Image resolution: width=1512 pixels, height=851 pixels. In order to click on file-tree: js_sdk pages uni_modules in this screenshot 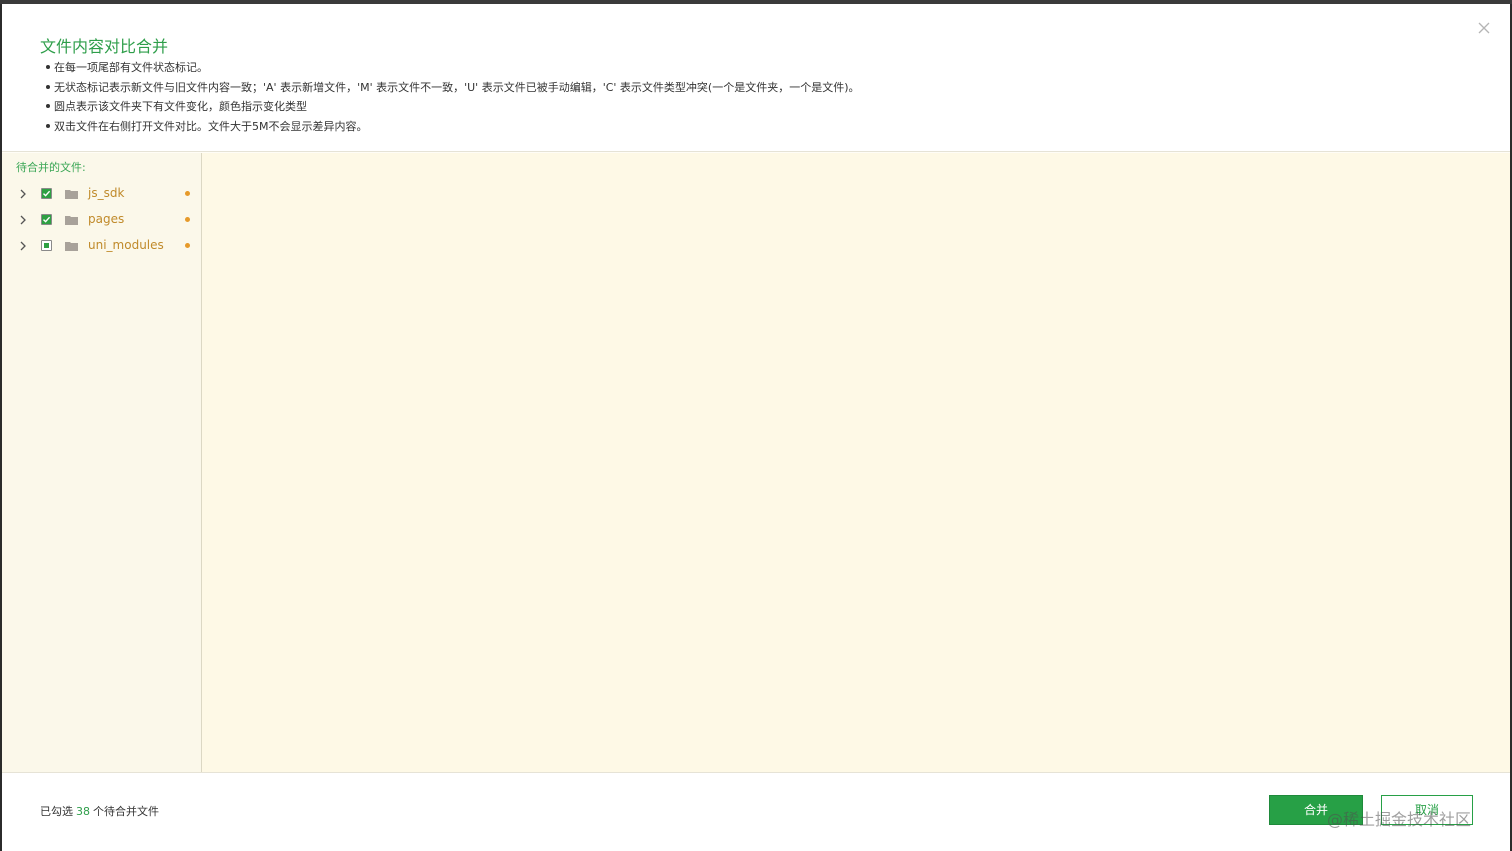, I will do `click(102, 220)`.